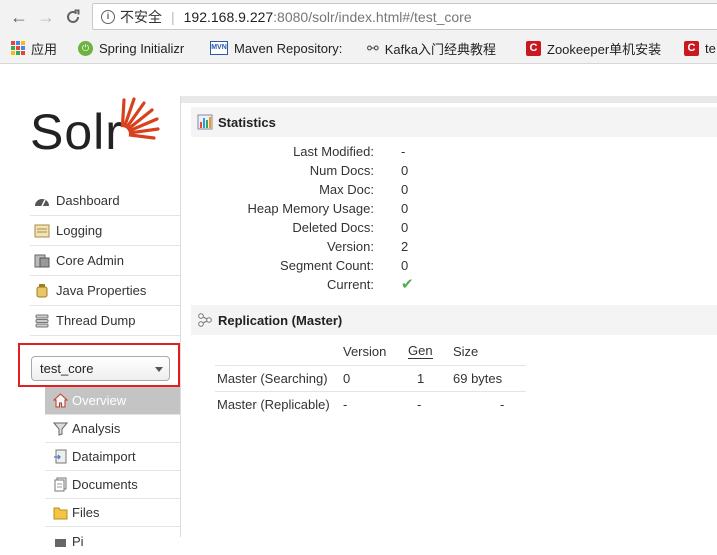 Image resolution: width=717 pixels, height=555 pixels. I want to click on stat-row-num-docs: Num Docs: 0, so click(391, 172).